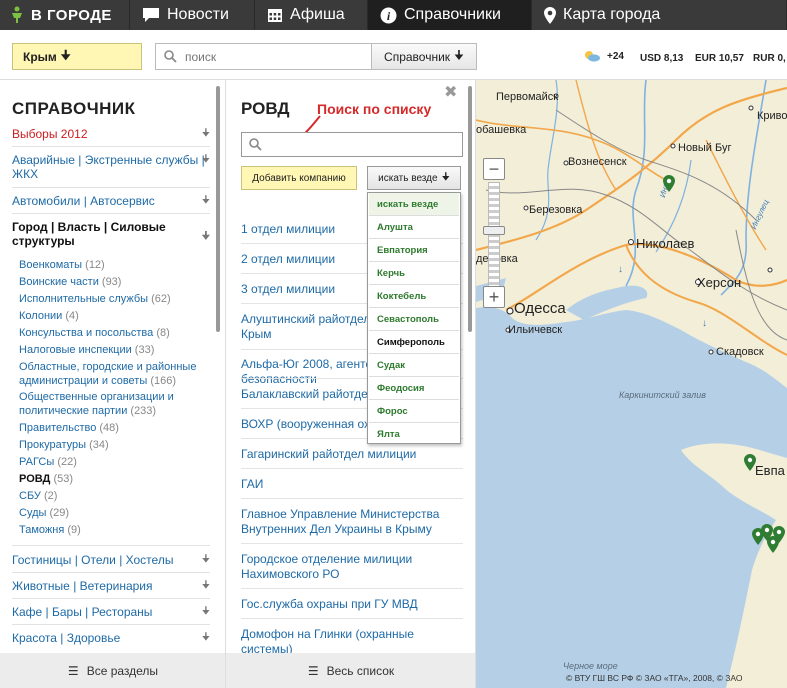  Describe the element at coordinates (299, 178) in the screenshot. I see `add-company-button: Добавить компанию` at that location.